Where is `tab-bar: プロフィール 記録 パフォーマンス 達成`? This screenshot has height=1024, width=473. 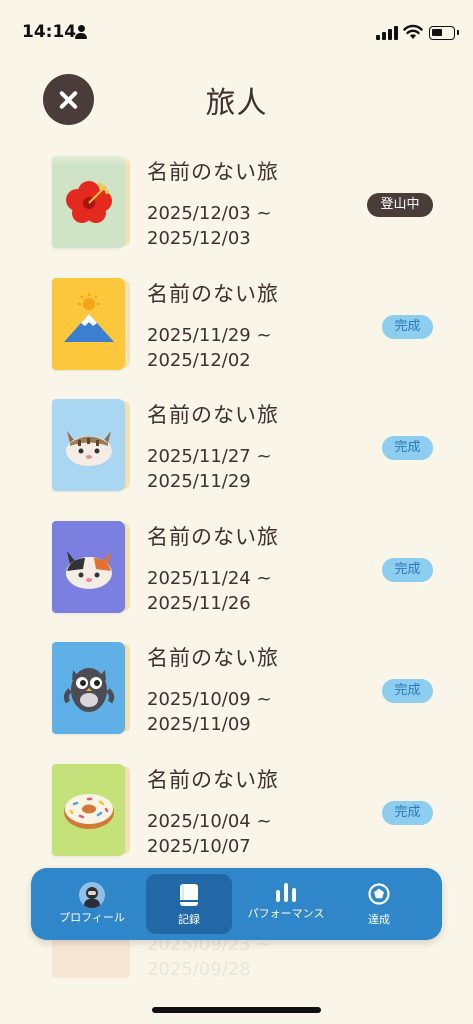
tab-bar: プロフィール 記録 パフォーマンス 達成 is located at coordinates (236, 904).